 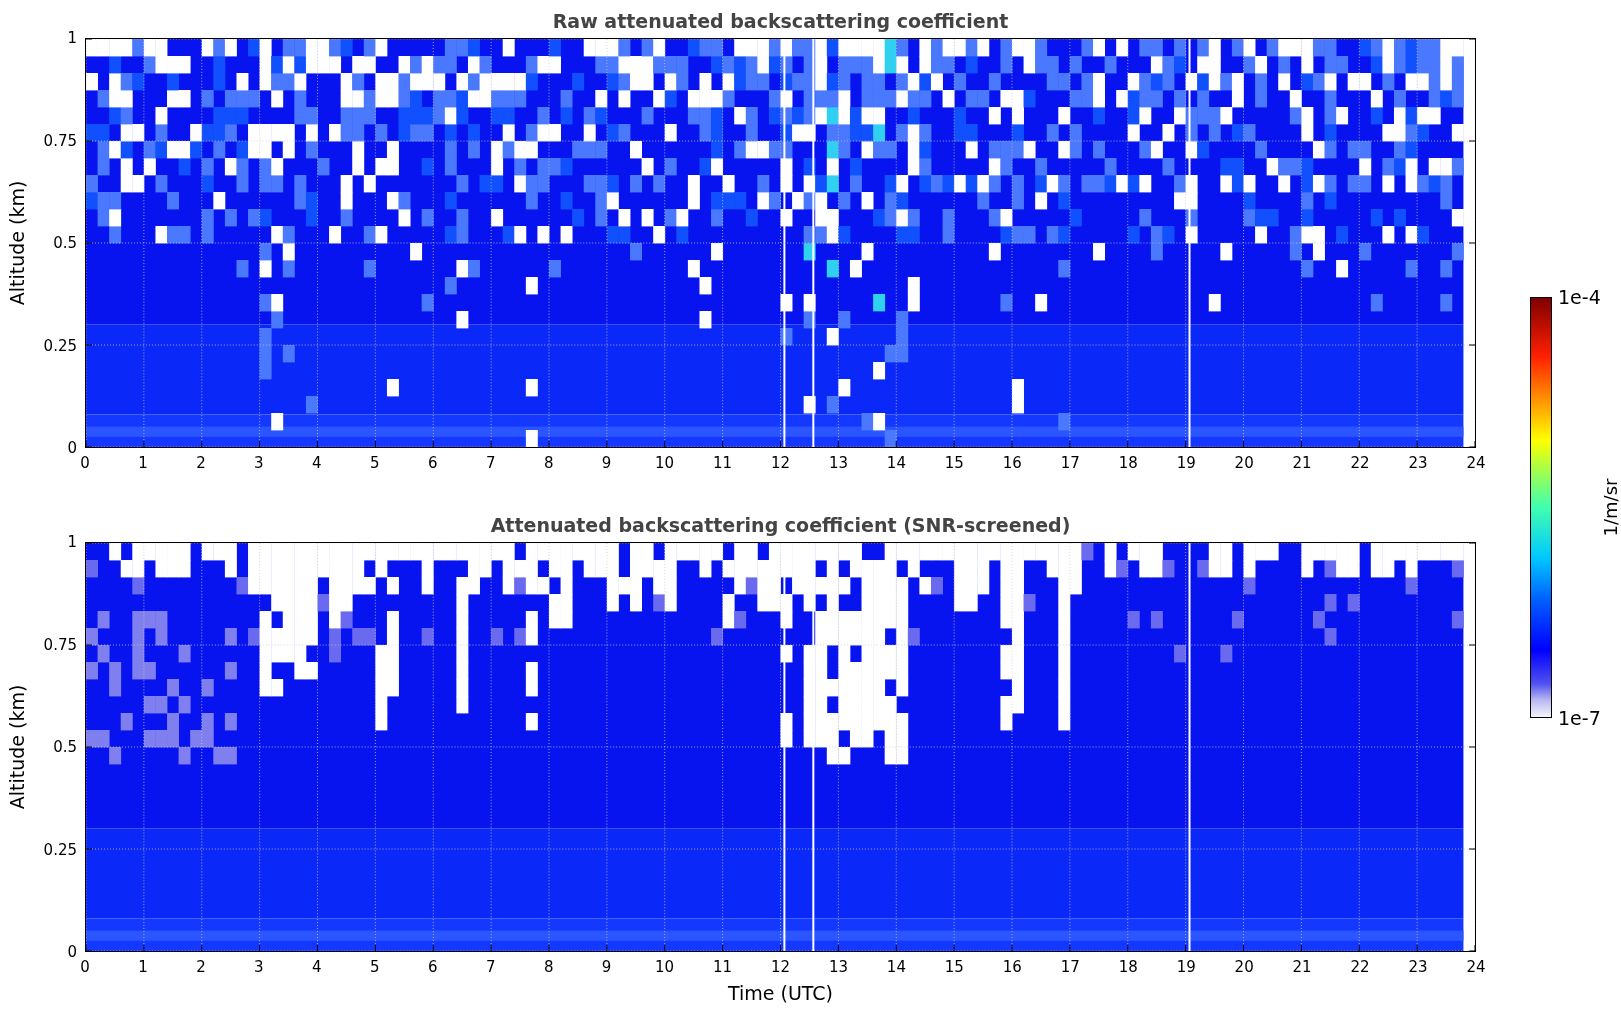 What do you see at coordinates (1579, 718) in the screenshot?
I see `colorbar-min-label: 1e-7` at bounding box center [1579, 718].